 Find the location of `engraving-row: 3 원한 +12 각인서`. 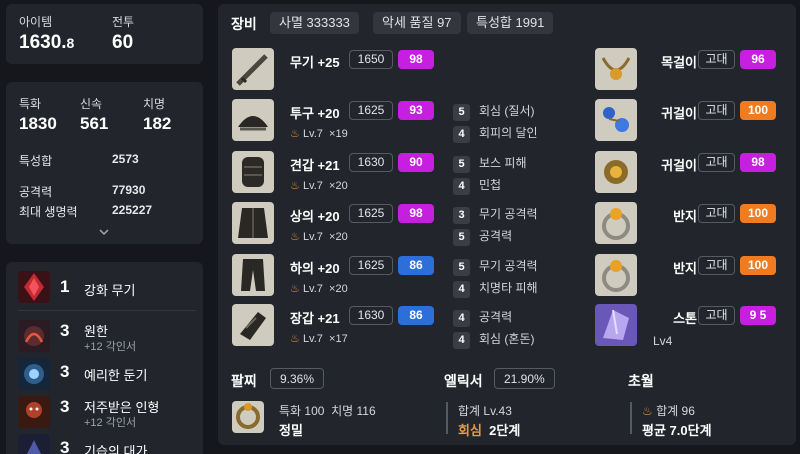

engraving-row: 3 원한 +12 각인서 is located at coordinates (108, 336).